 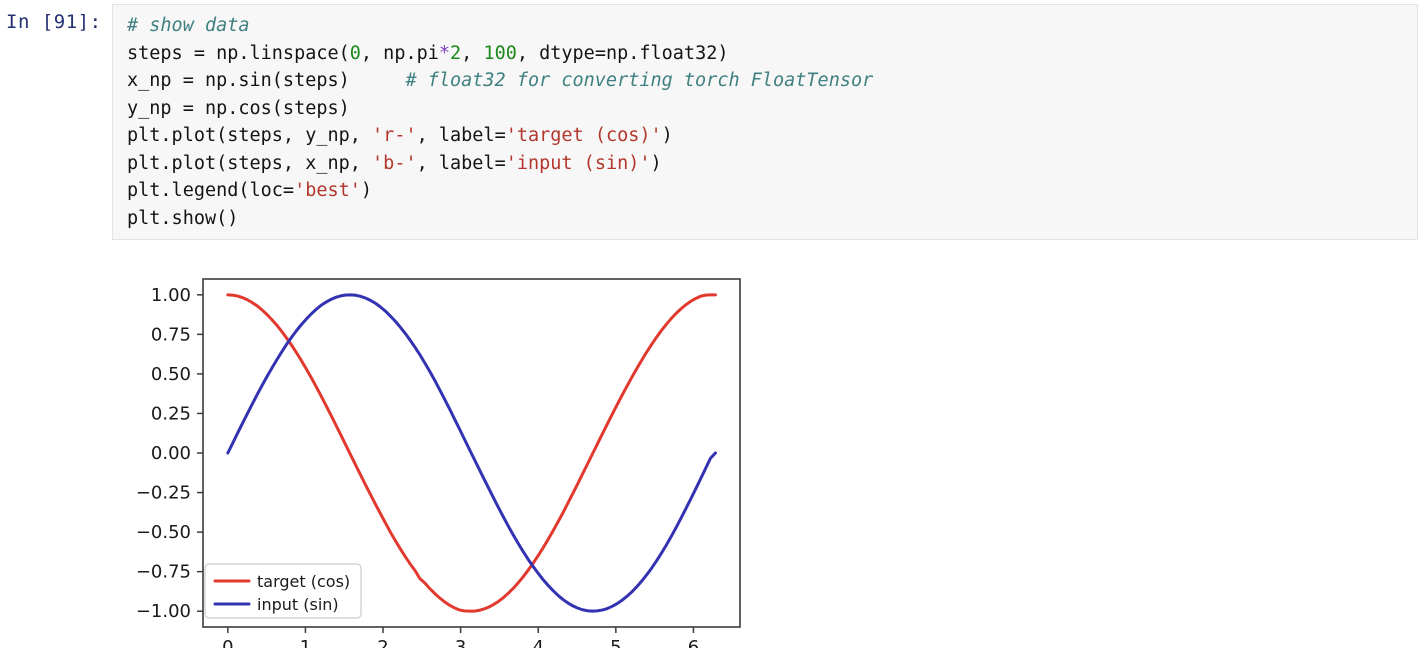 I want to click on y-tick-label: 0.75, so click(x=171, y=334).